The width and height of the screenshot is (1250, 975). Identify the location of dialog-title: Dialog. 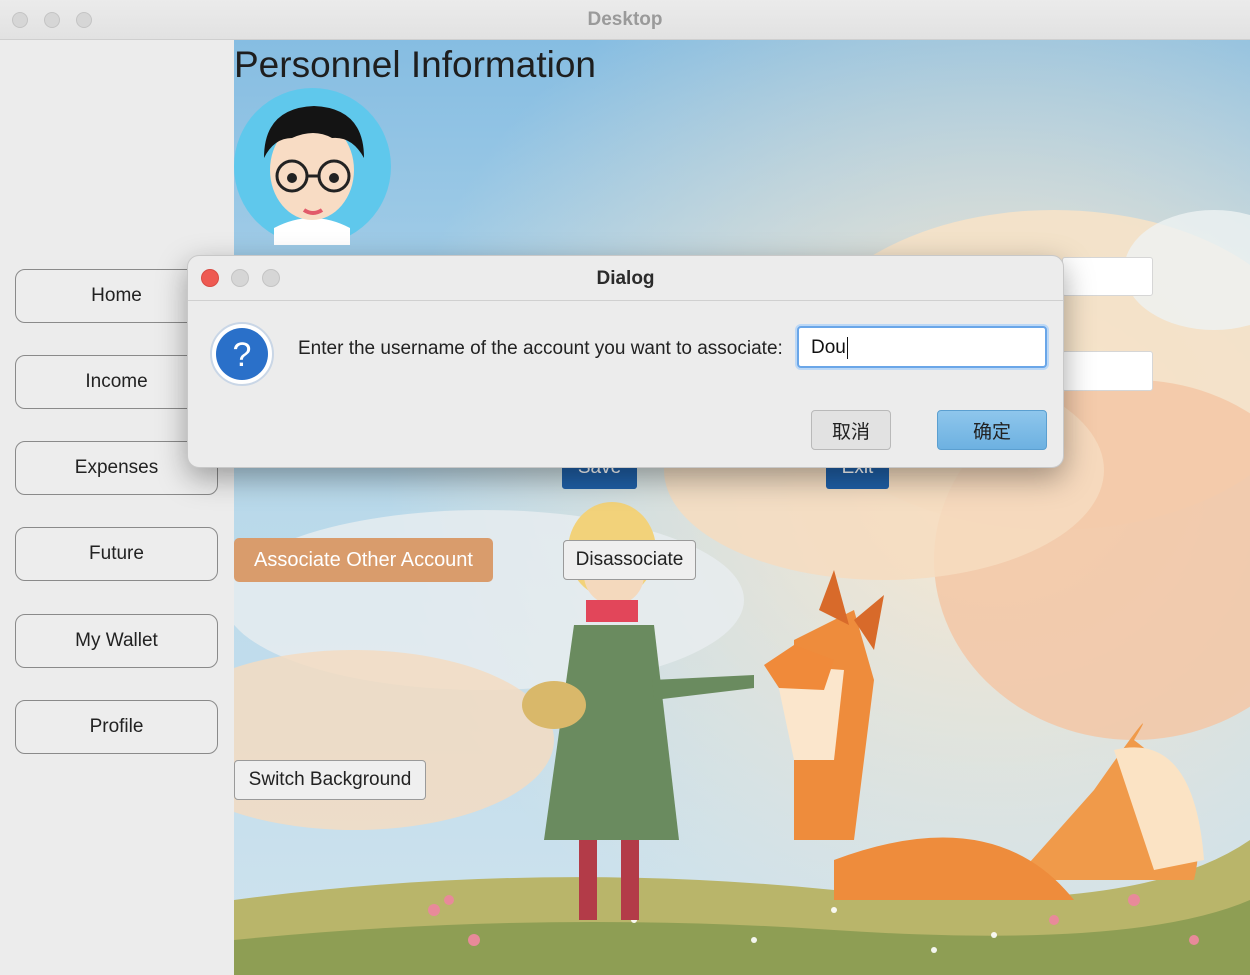
(625, 278).